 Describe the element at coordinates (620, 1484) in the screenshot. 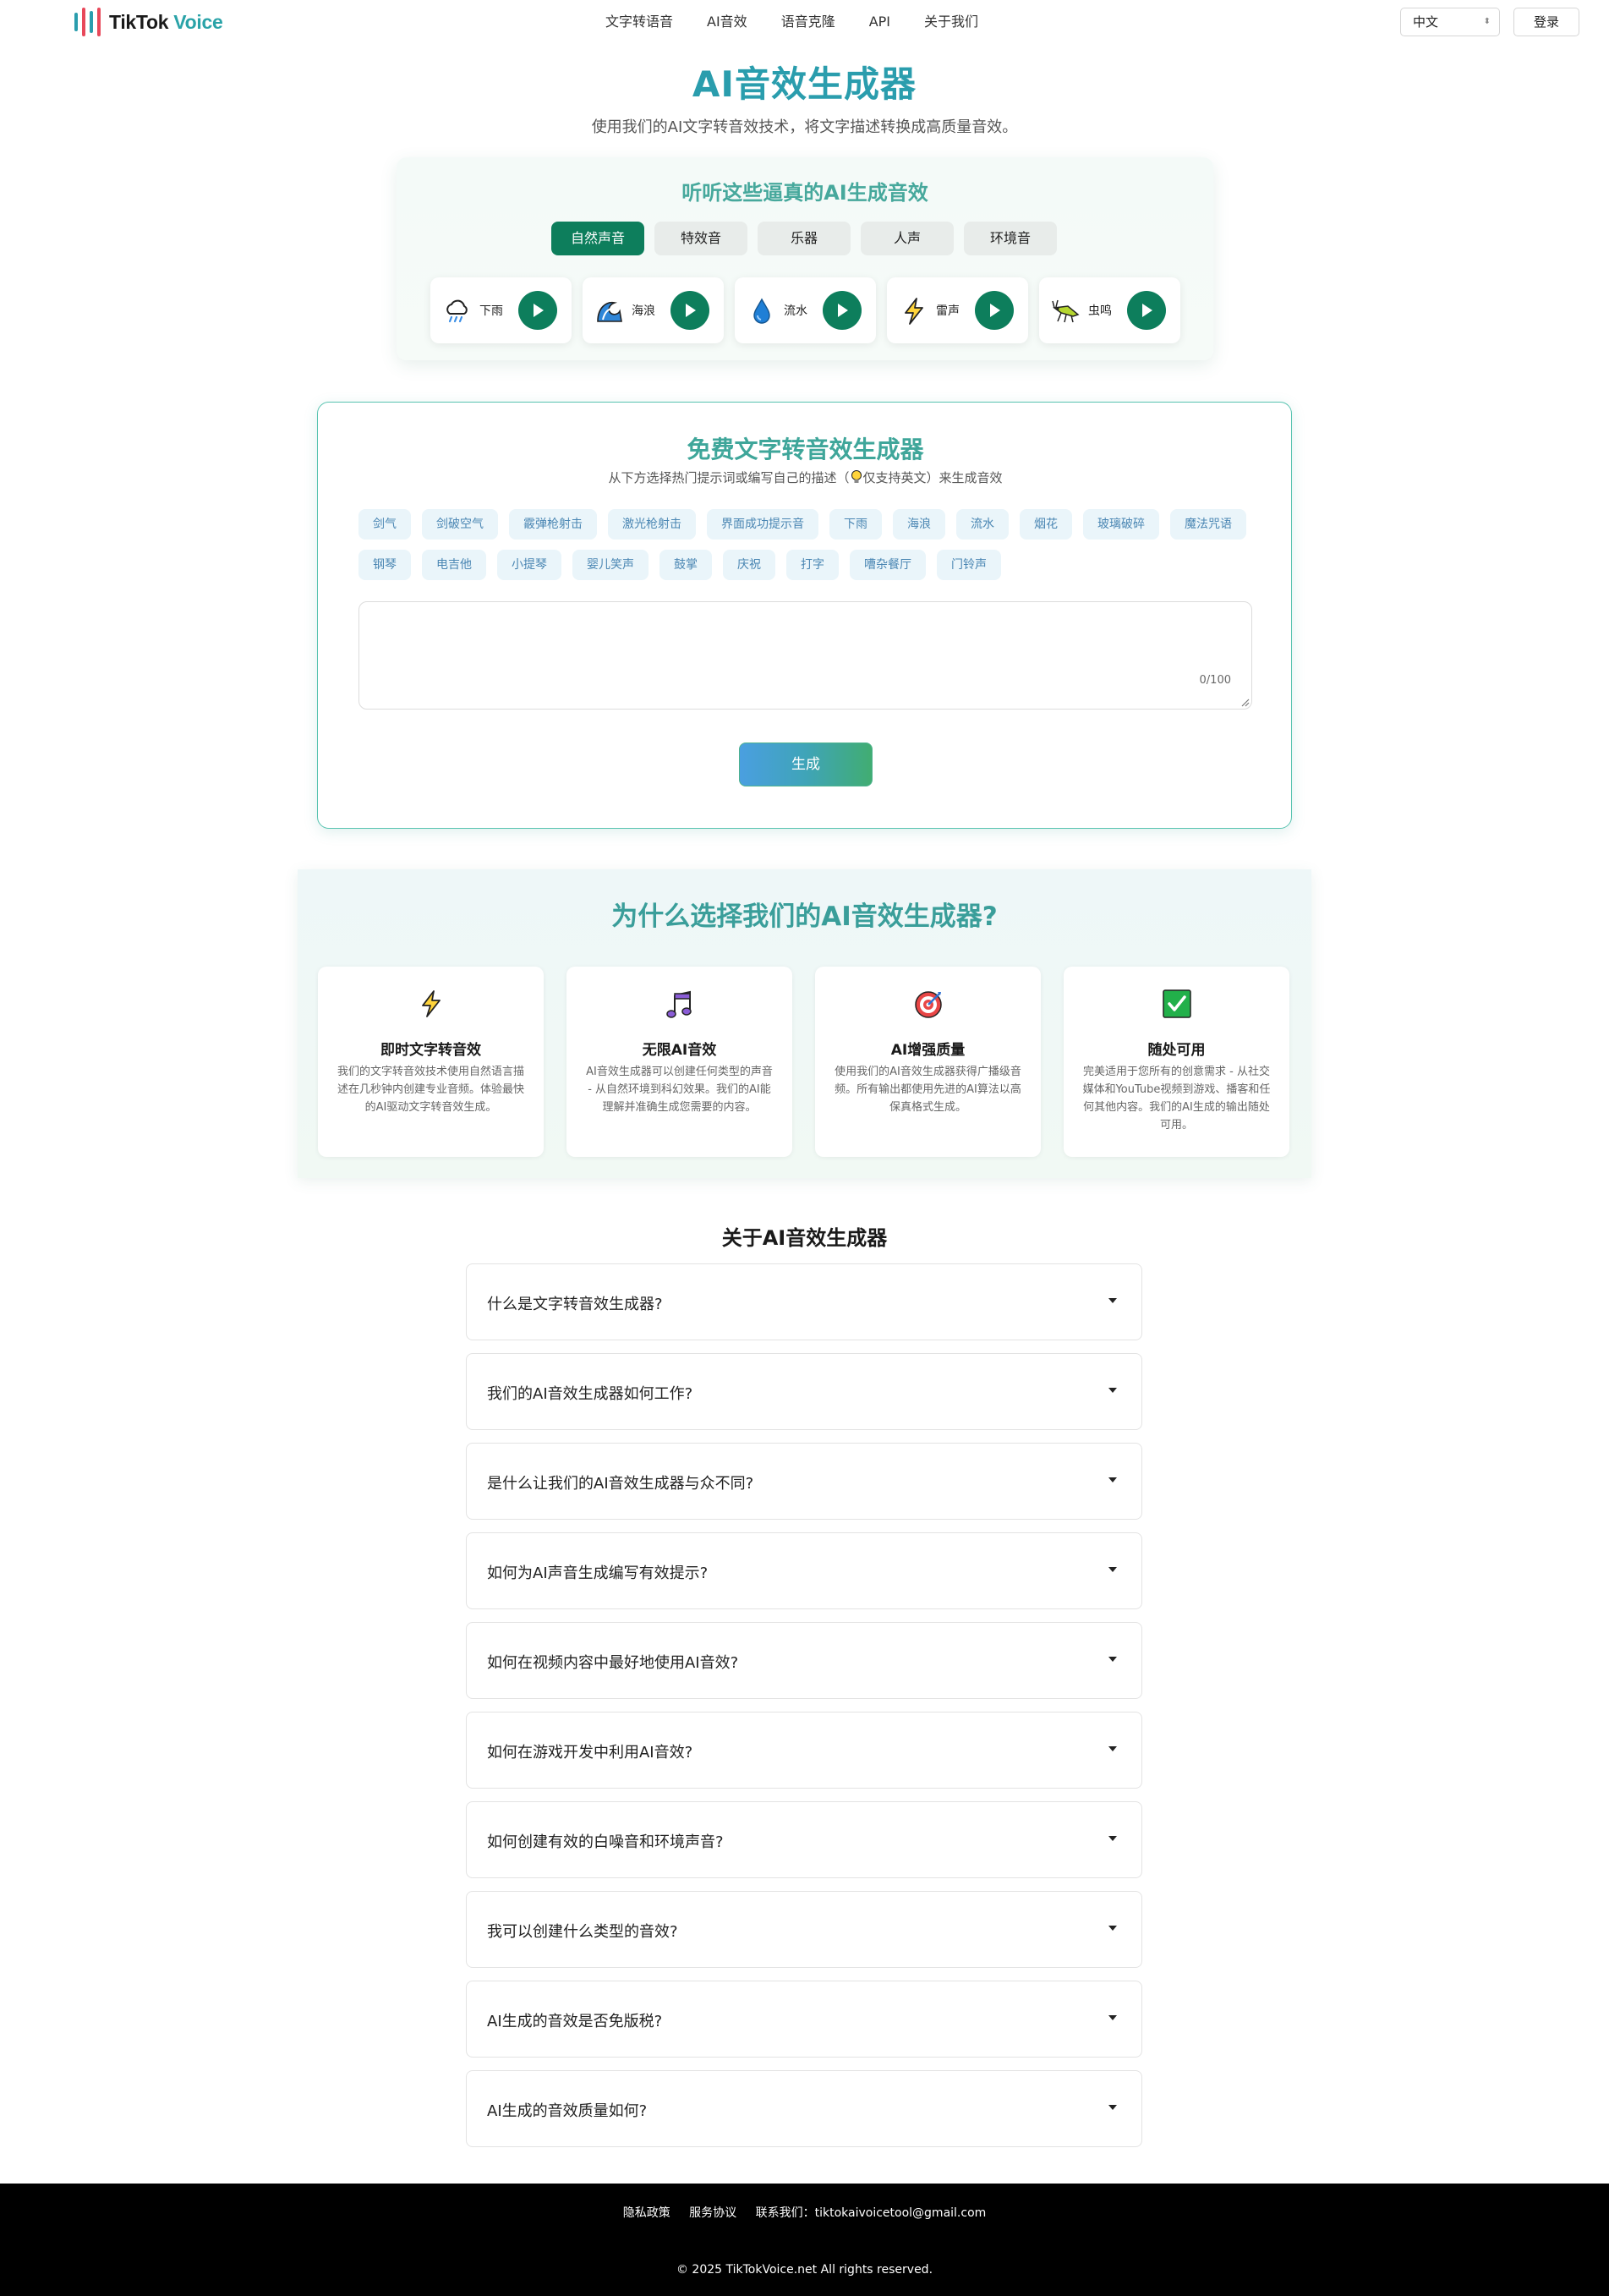

I see `faq-question: 是什么让我们的AI音效生成器与众不同?` at that location.